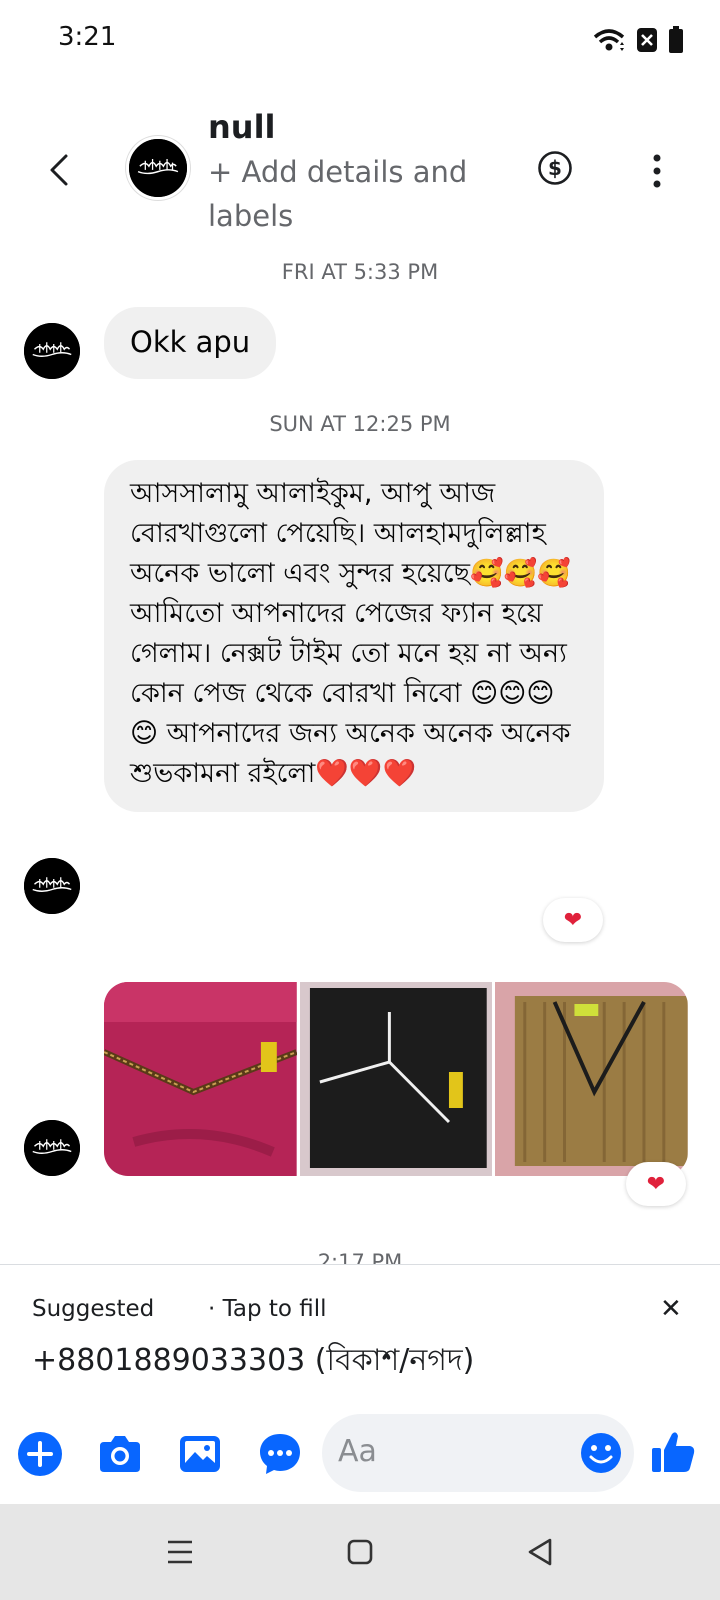 Image resolution: width=720 pixels, height=1600 pixels. What do you see at coordinates (253, 1361) in the screenshot?
I see `suggestion-value: +8801889033303 (বিকাশ/নগদ)` at bounding box center [253, 1361].